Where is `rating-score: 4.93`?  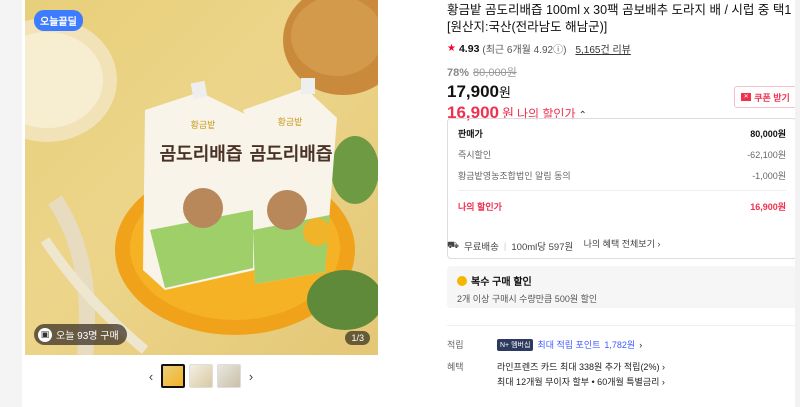 rating-score: 4.93 is located at coordinates (469, 48).